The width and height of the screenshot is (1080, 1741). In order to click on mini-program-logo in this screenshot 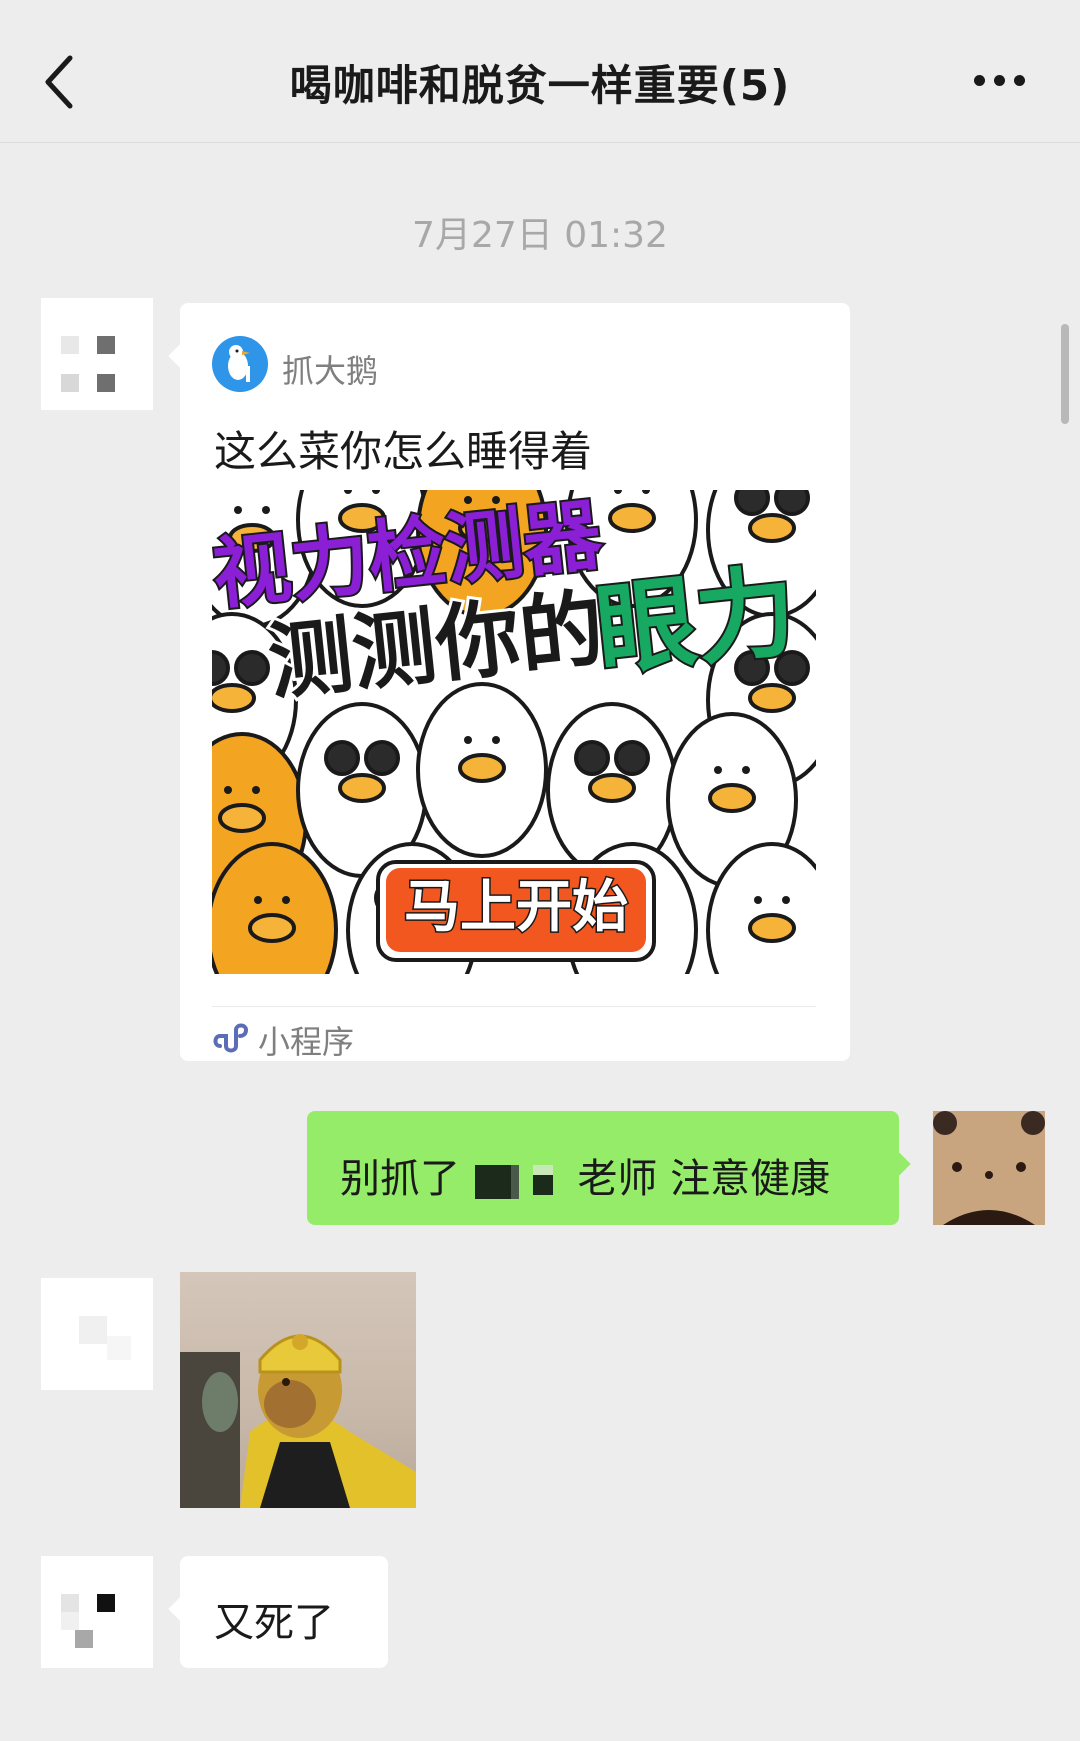, I will do `click(240, 364)`.